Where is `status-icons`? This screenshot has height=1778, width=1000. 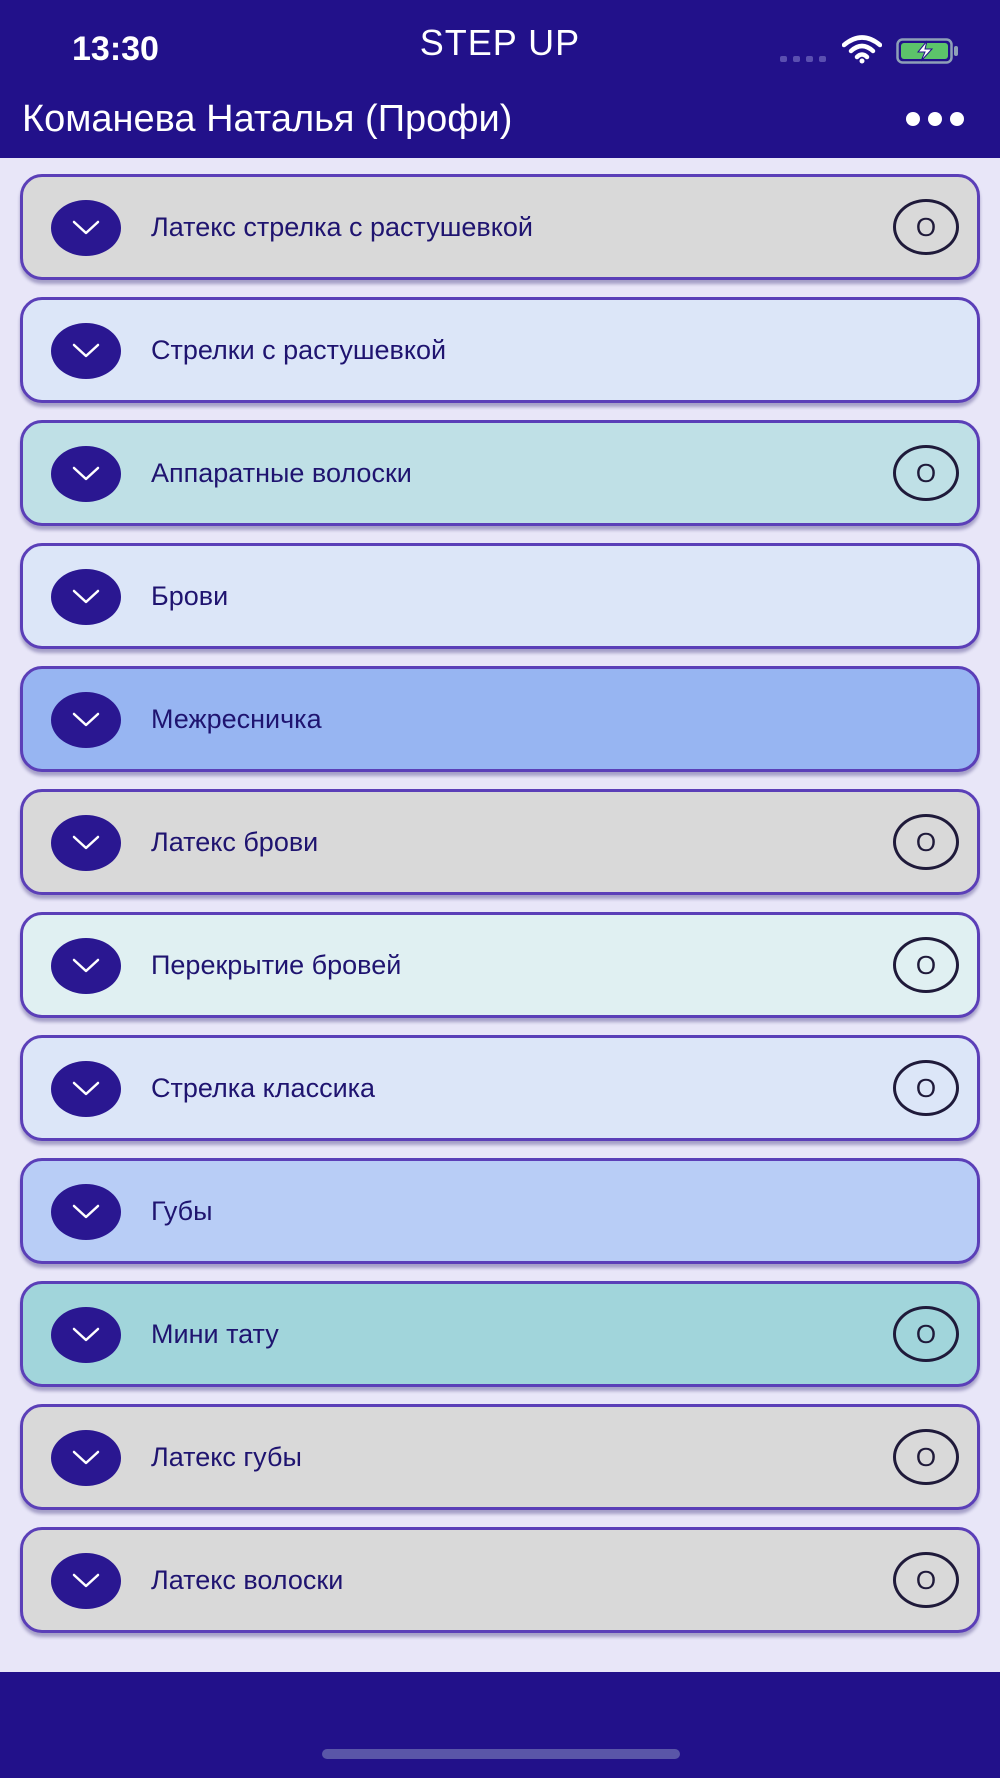 status-icons is located at coordinates (870, 50).